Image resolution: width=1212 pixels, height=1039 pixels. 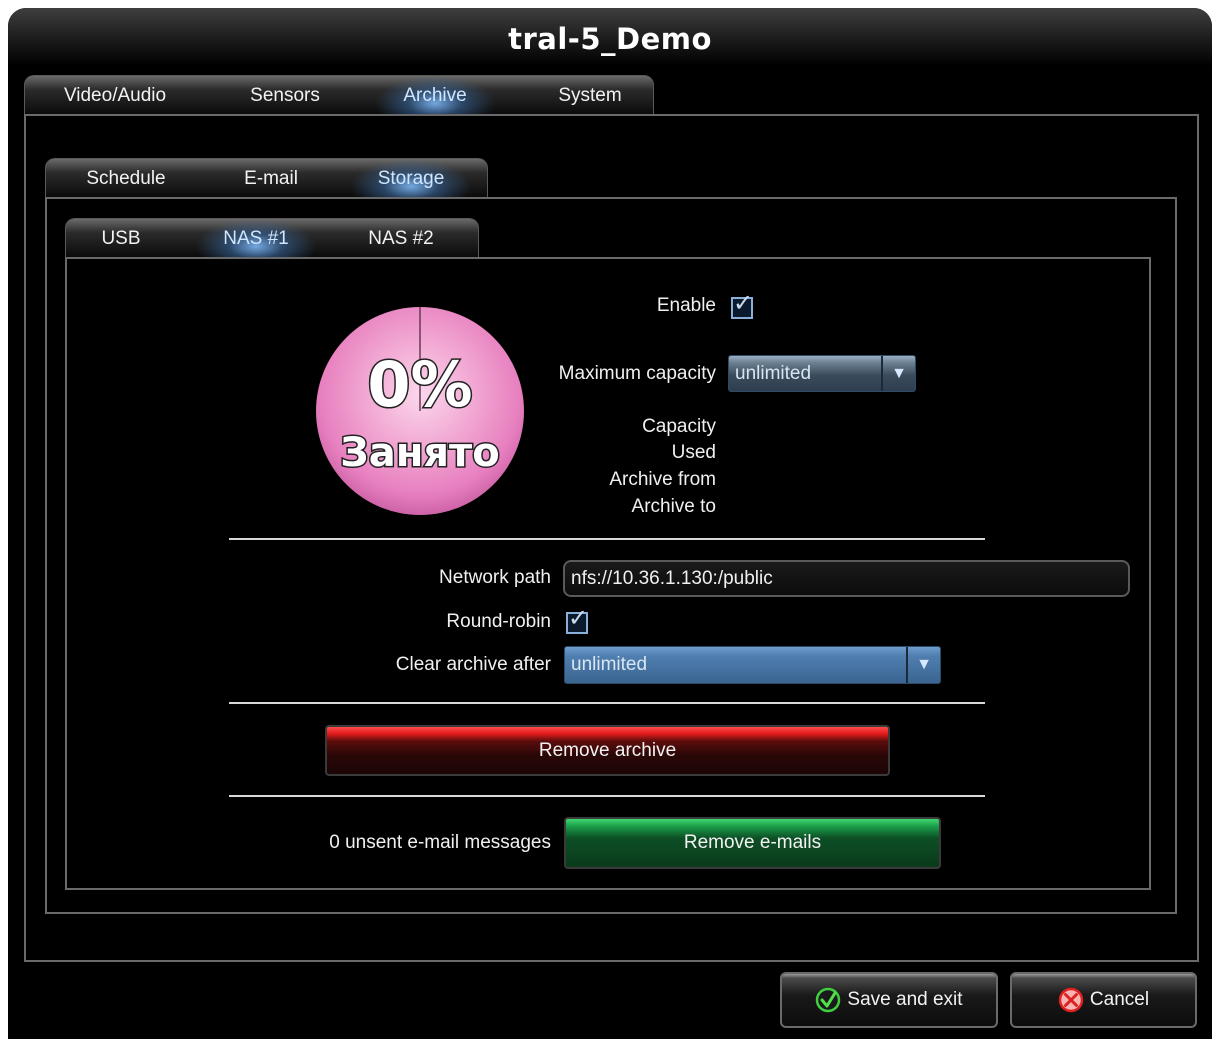 I want to click on usage-pie-chart: 0% Занято, so click(x=420, y=411).